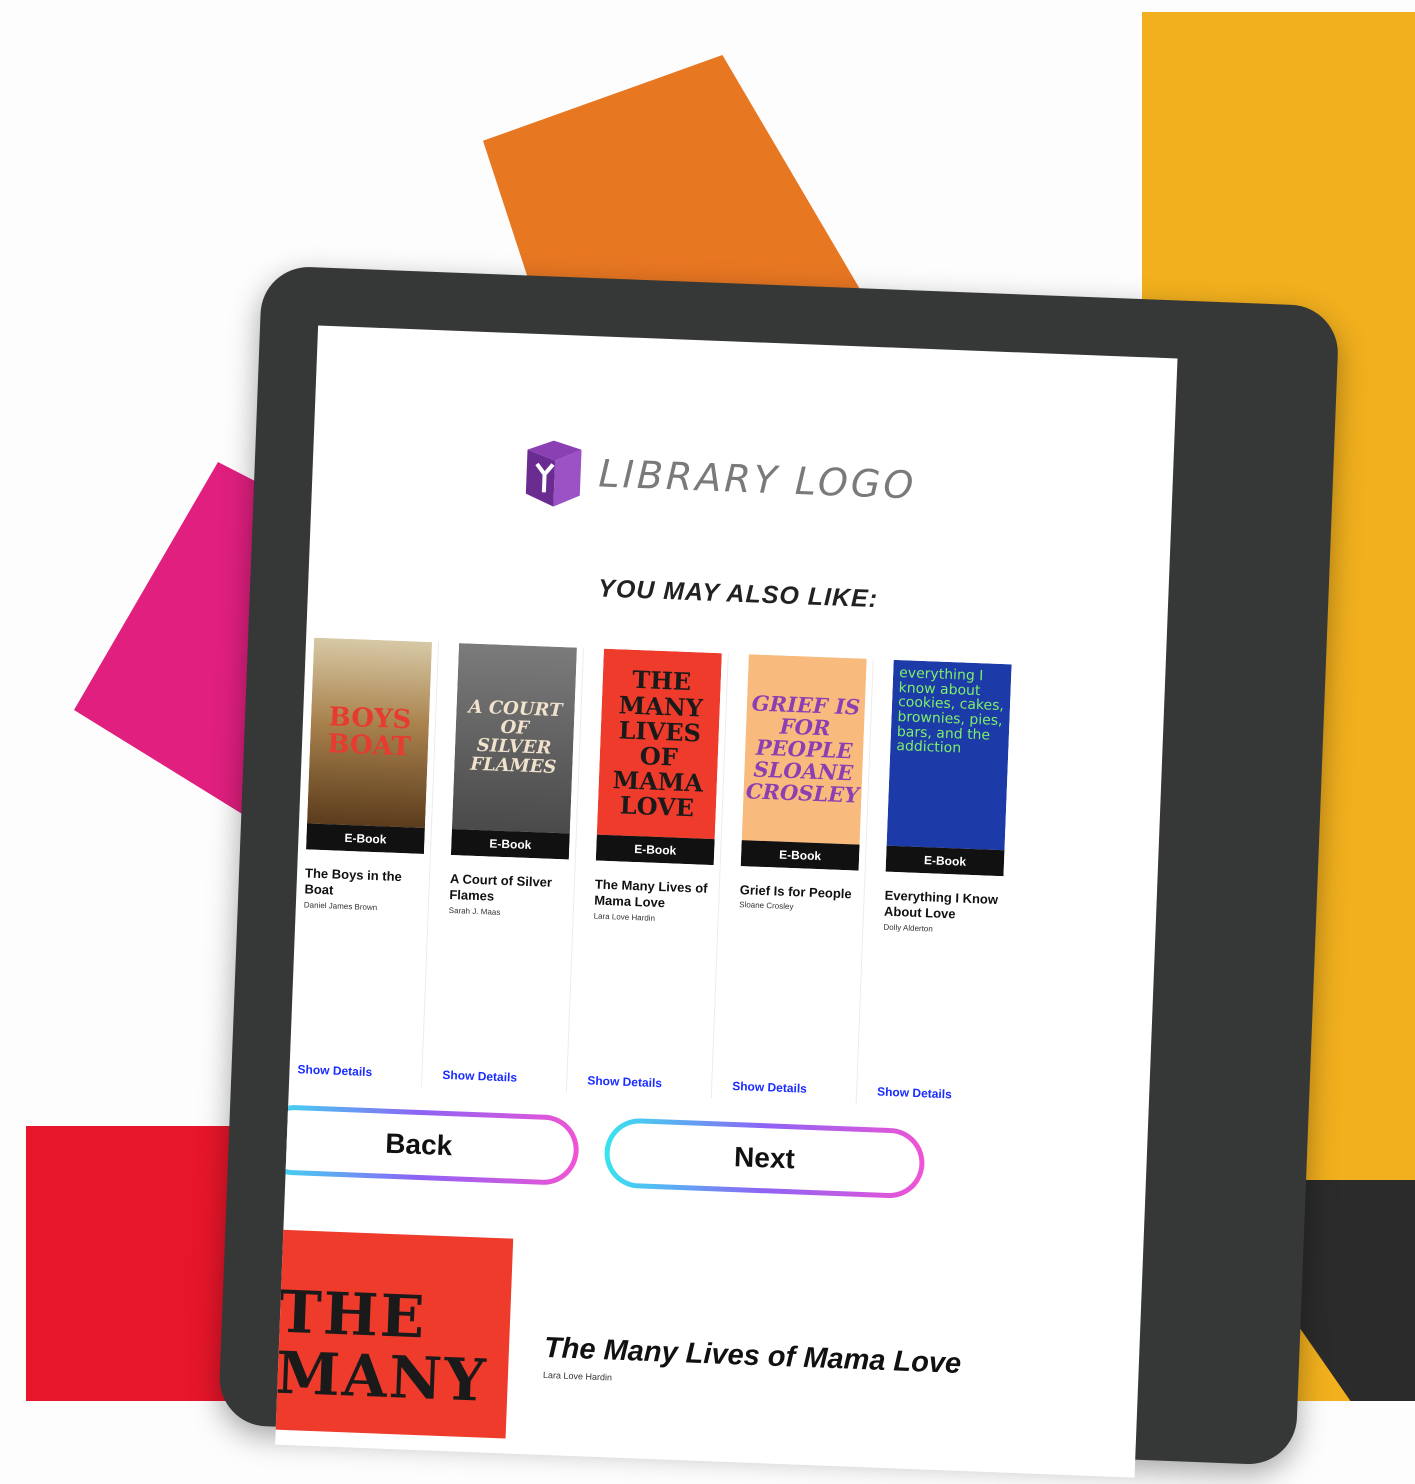 The image size is (1415, 1484). I want to click on book-title: Everything I Know About Love, so click(941, 904).